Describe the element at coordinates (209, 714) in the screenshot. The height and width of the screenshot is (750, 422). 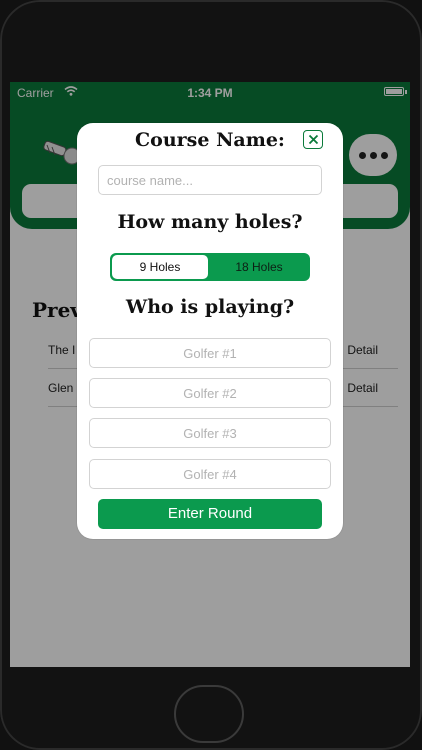
I see `home-button` at that location.